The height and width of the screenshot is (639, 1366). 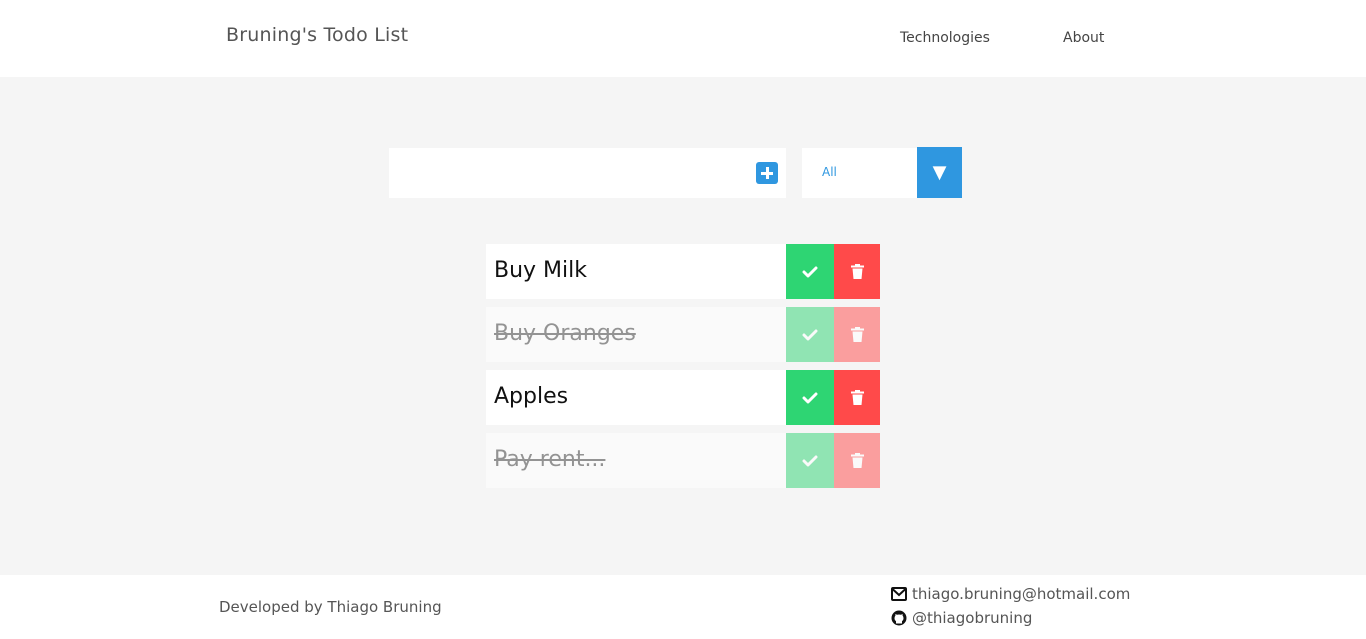 I want to click on contact-email: thiago.bruning@hotmail.com, so click(x=1010, y=594).